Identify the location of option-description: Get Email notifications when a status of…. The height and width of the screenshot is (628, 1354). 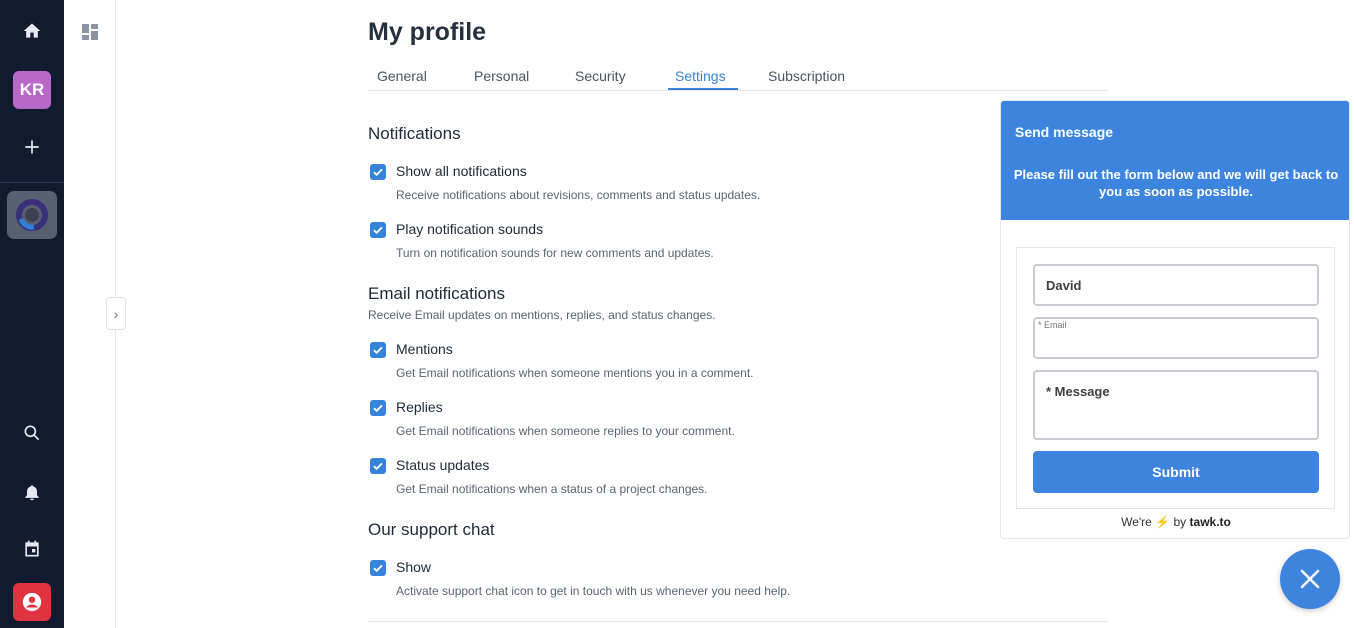
(552, 489).